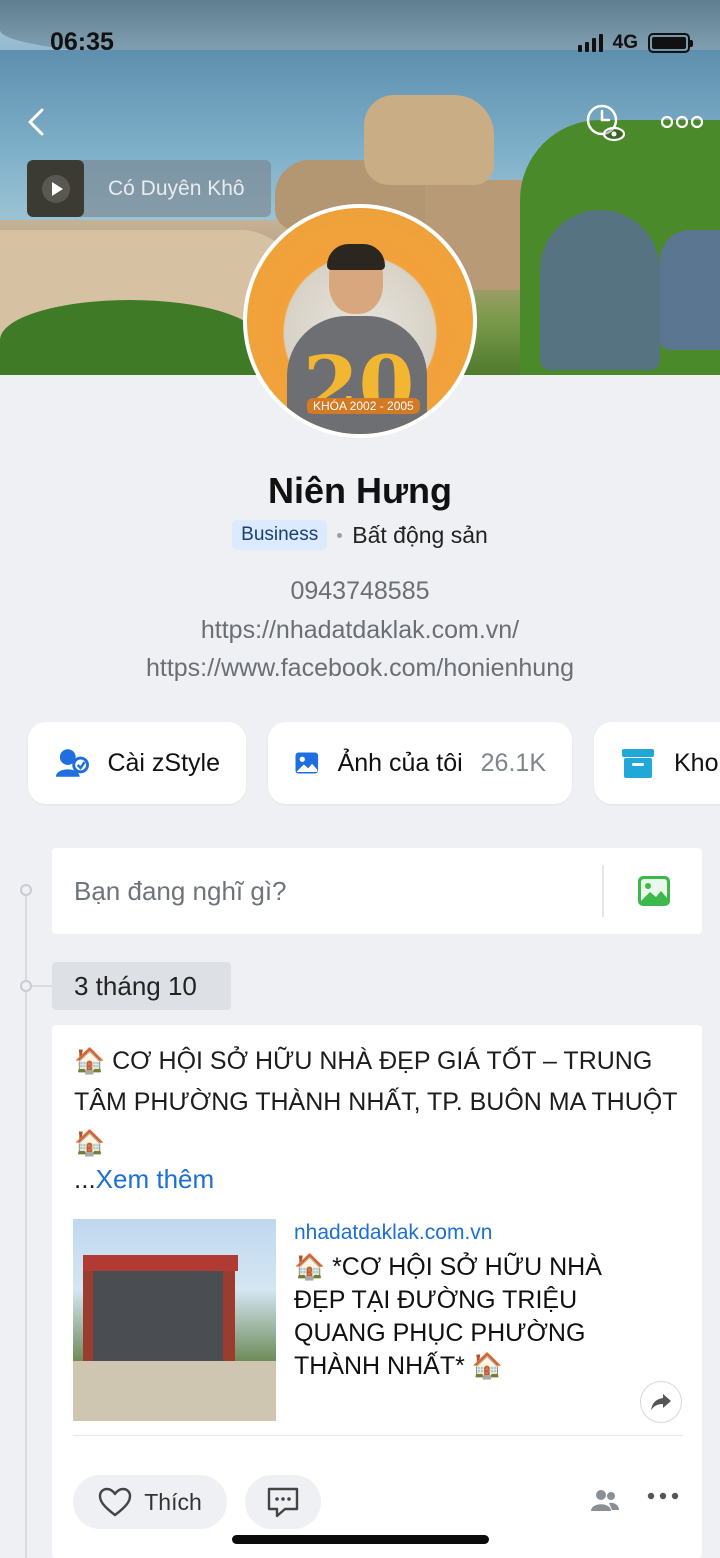 Image resolution: width=720 pixels, height=1558 pixels. I want to click on post-composer: Bạn đang nghĩ gì?, so click(377, 891).